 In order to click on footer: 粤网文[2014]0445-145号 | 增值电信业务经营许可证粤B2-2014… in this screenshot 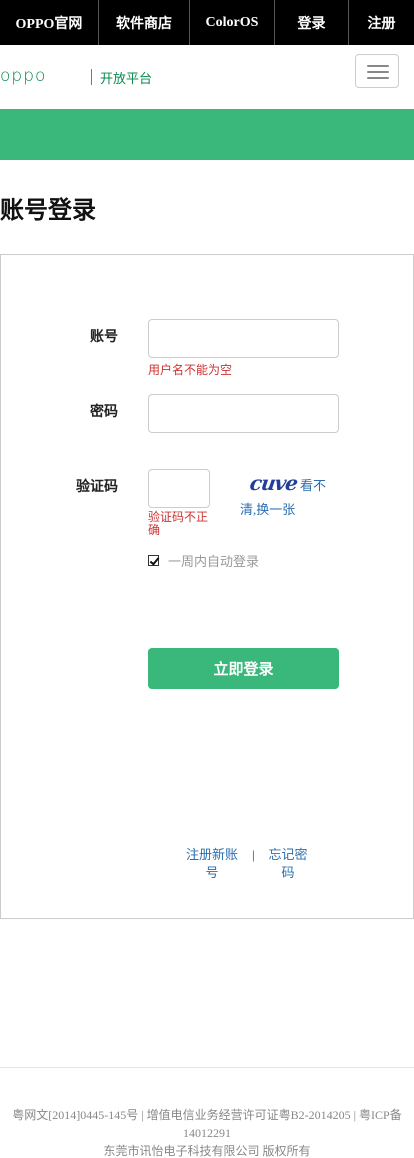, I will do `click(207, 1132)`.